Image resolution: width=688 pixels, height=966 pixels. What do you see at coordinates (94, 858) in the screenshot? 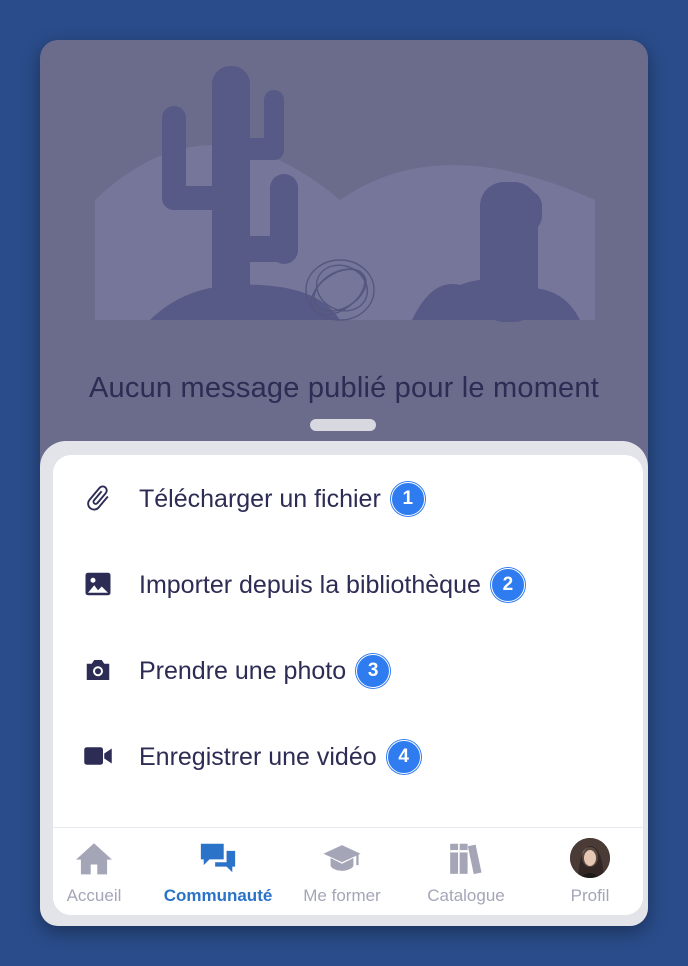
I see `home-icon` at bounding box center [94, 858].